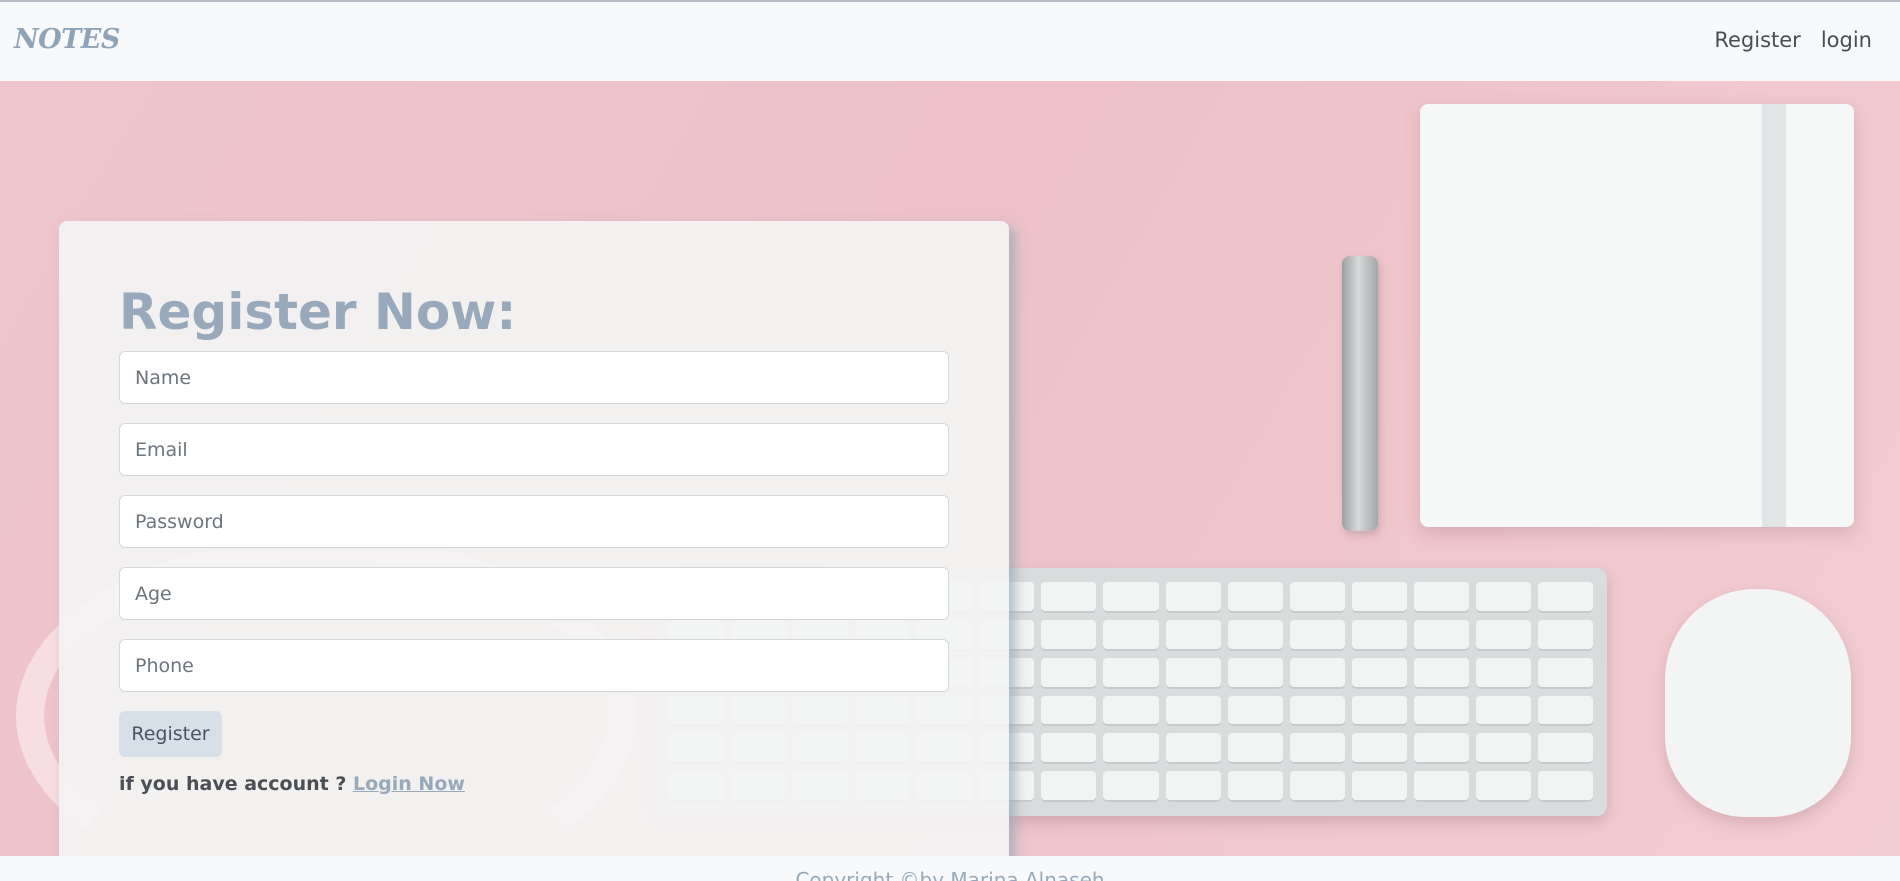 The width and height of the screenshot is (1900, 881). I want to click on nav-register-link: Register, so click(1757, 40).